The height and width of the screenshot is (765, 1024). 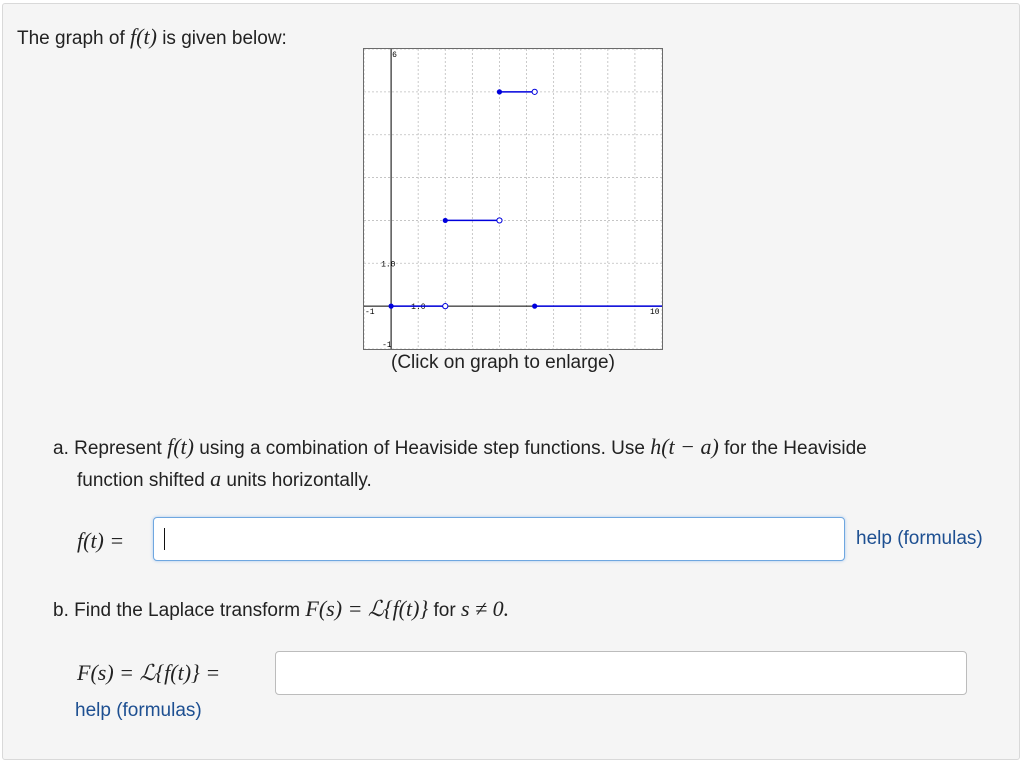 I want to click on part-a-function: f(t), so click(x=180, y=446).